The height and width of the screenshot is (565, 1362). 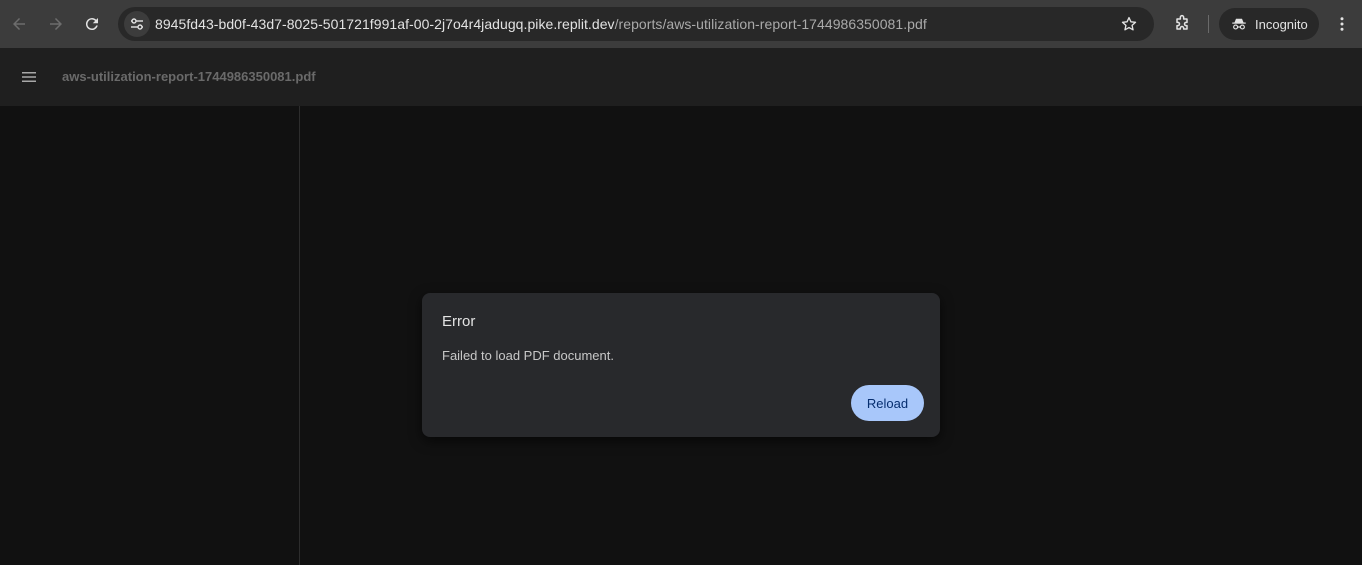 I want to click on forward-icon, so click(x=56, y=24).